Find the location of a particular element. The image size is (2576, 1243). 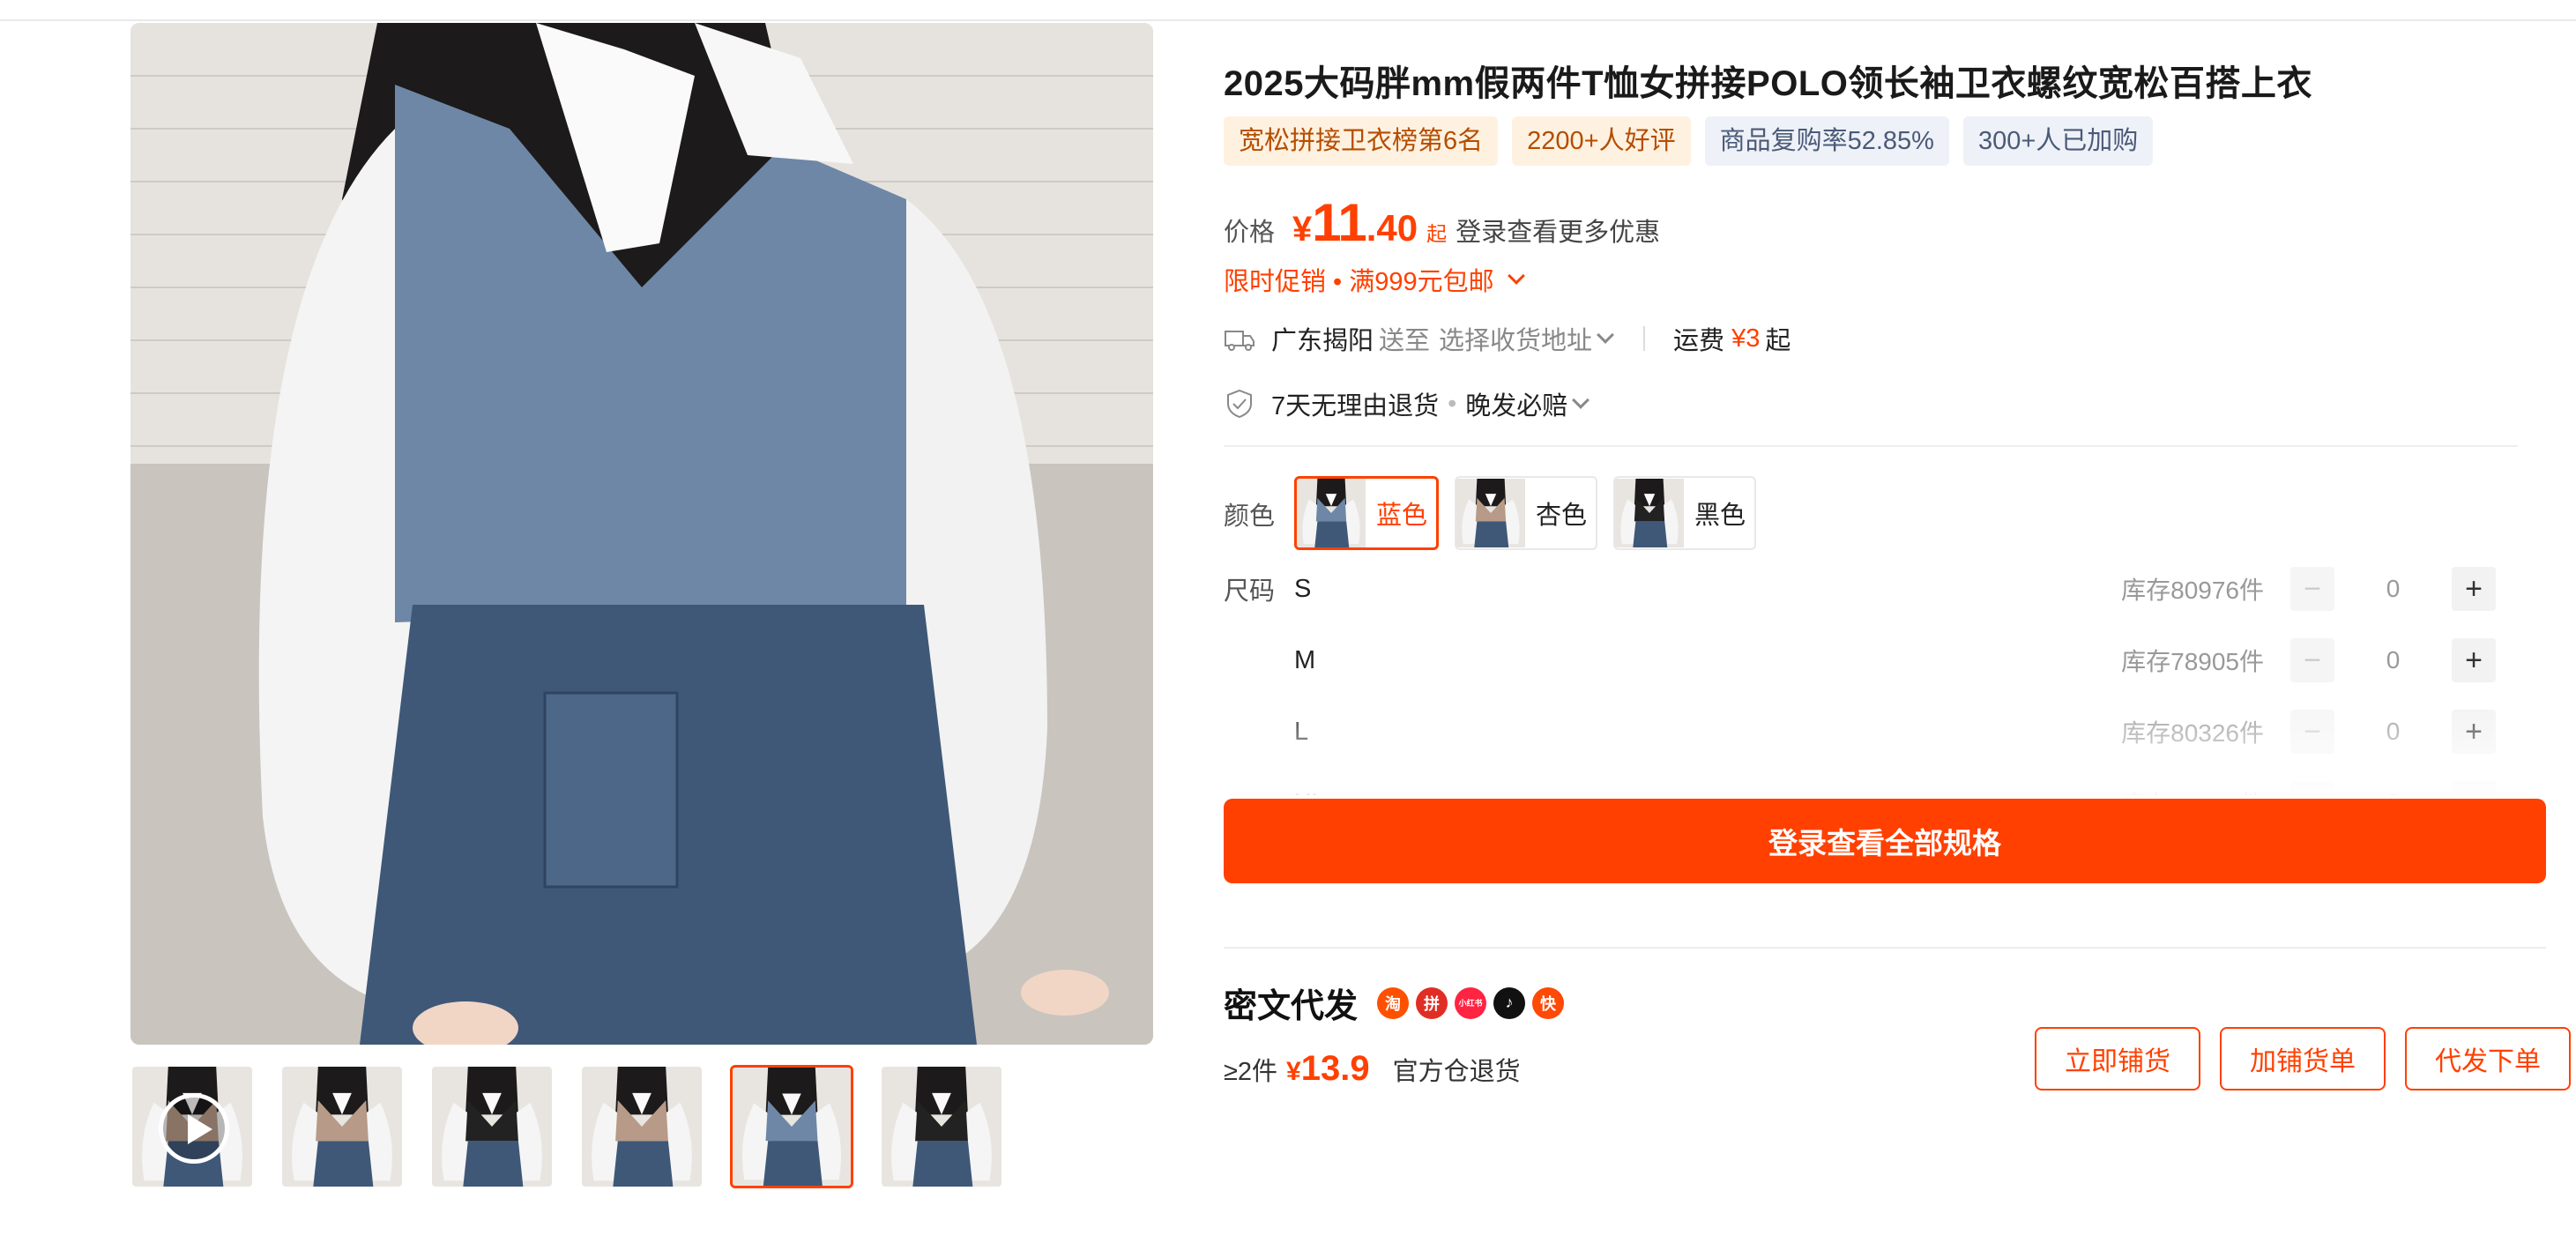

dropship-currency: ¥ is located at coordinates (1294, 1071).